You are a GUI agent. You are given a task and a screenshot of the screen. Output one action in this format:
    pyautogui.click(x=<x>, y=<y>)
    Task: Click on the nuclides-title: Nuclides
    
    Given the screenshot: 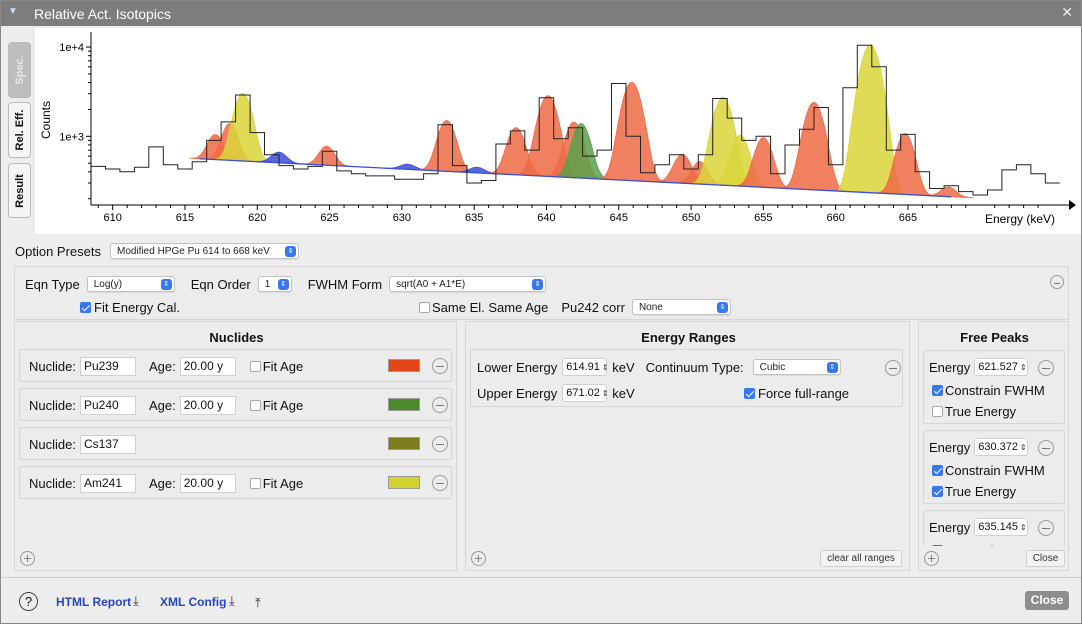 What is the action you would take?
    pyautogui.click(x=236, y=337)
    